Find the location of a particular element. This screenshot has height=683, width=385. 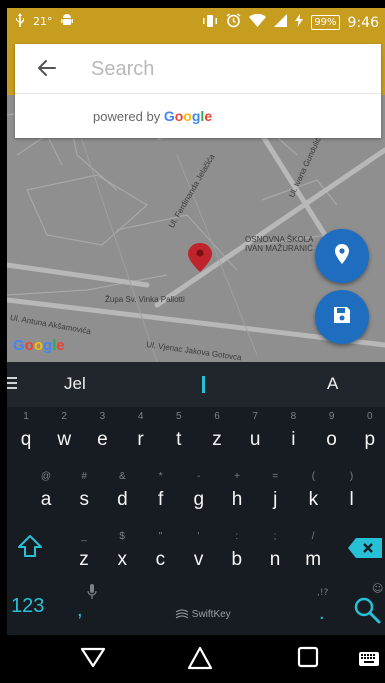

key-hint: $ is located at coordinates (122, 536).